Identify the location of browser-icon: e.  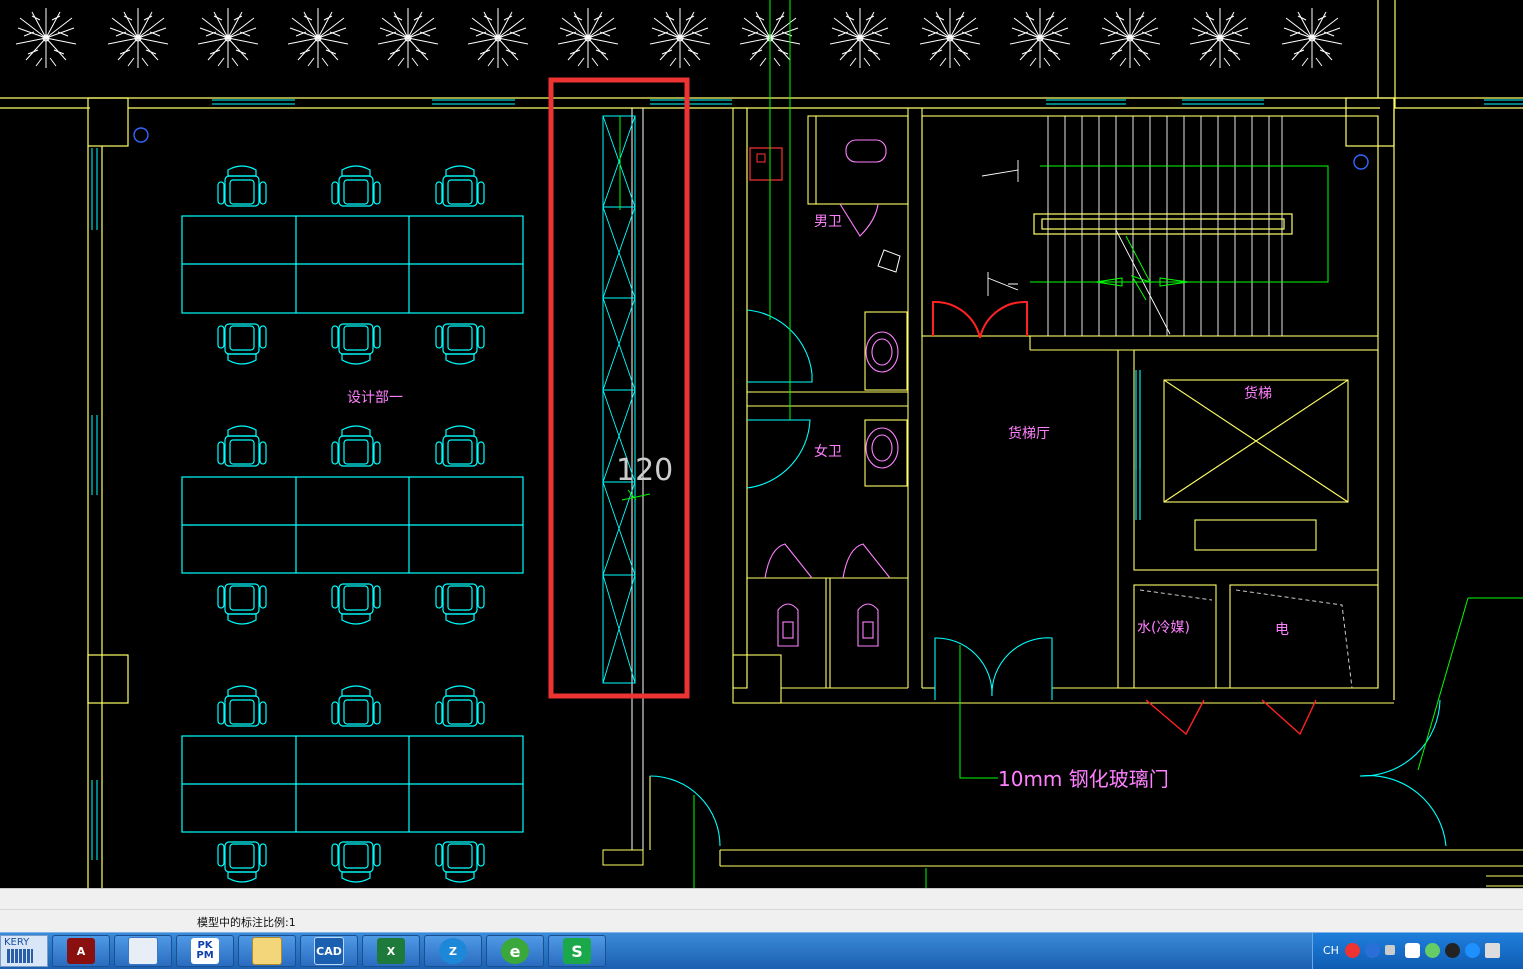
(515, 951).